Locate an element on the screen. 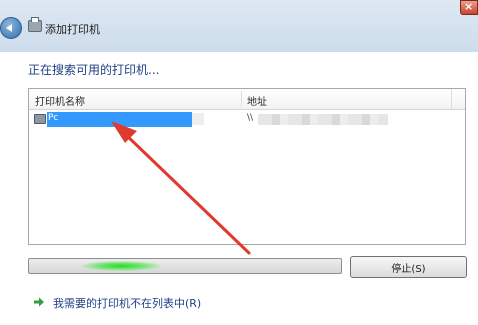 The height and width of the screenshot is (325, 478). green-arrow-icon is located at coordinates (39, 302).